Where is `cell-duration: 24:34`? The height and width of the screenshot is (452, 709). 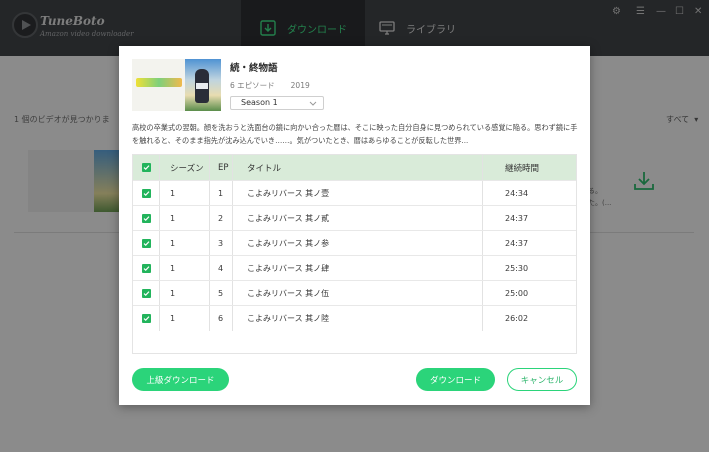 cell-duration: 24:34 is located at coordinates (517, 193).